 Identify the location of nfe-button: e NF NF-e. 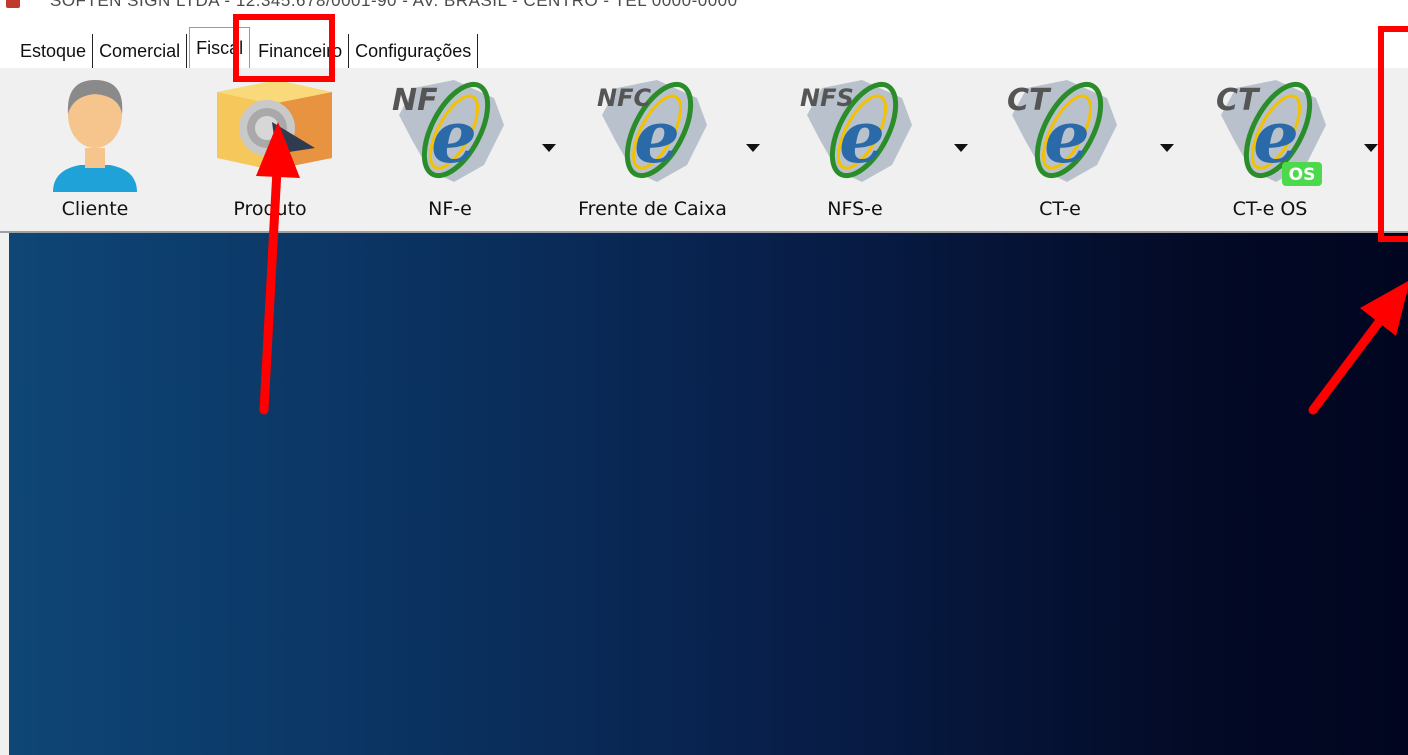
(450, 149).